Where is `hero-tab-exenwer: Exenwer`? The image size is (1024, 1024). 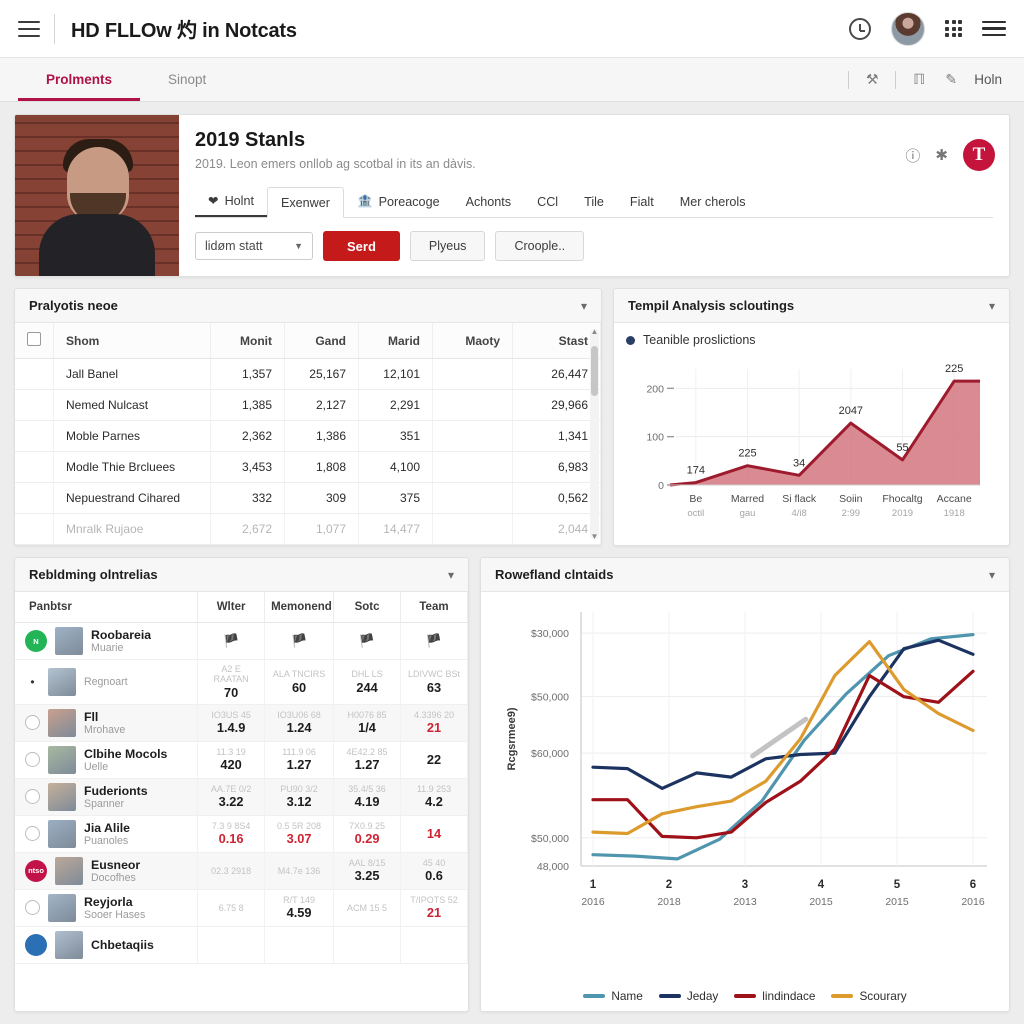 hero-tab-exenwer: Exenwer is located at coordinates (305, 202).